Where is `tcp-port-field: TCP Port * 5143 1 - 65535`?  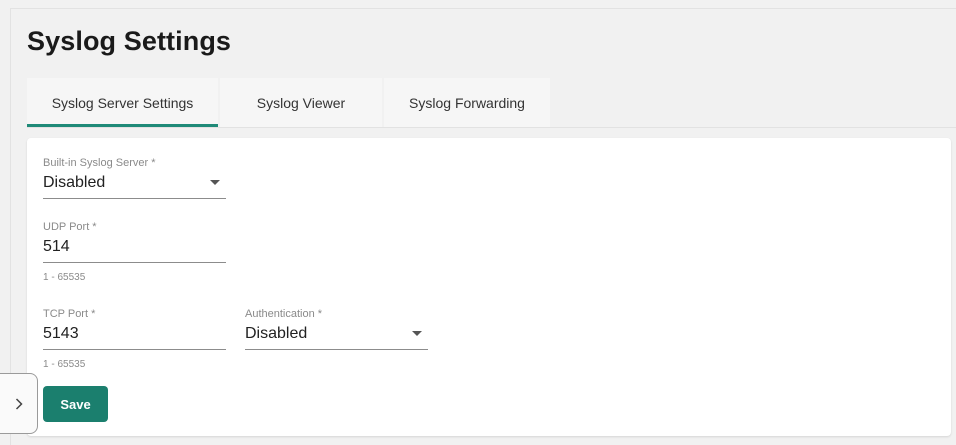
tcp-port-field: TCP Port * 5143 1 - 65535 is located at coordinates (134, 339).